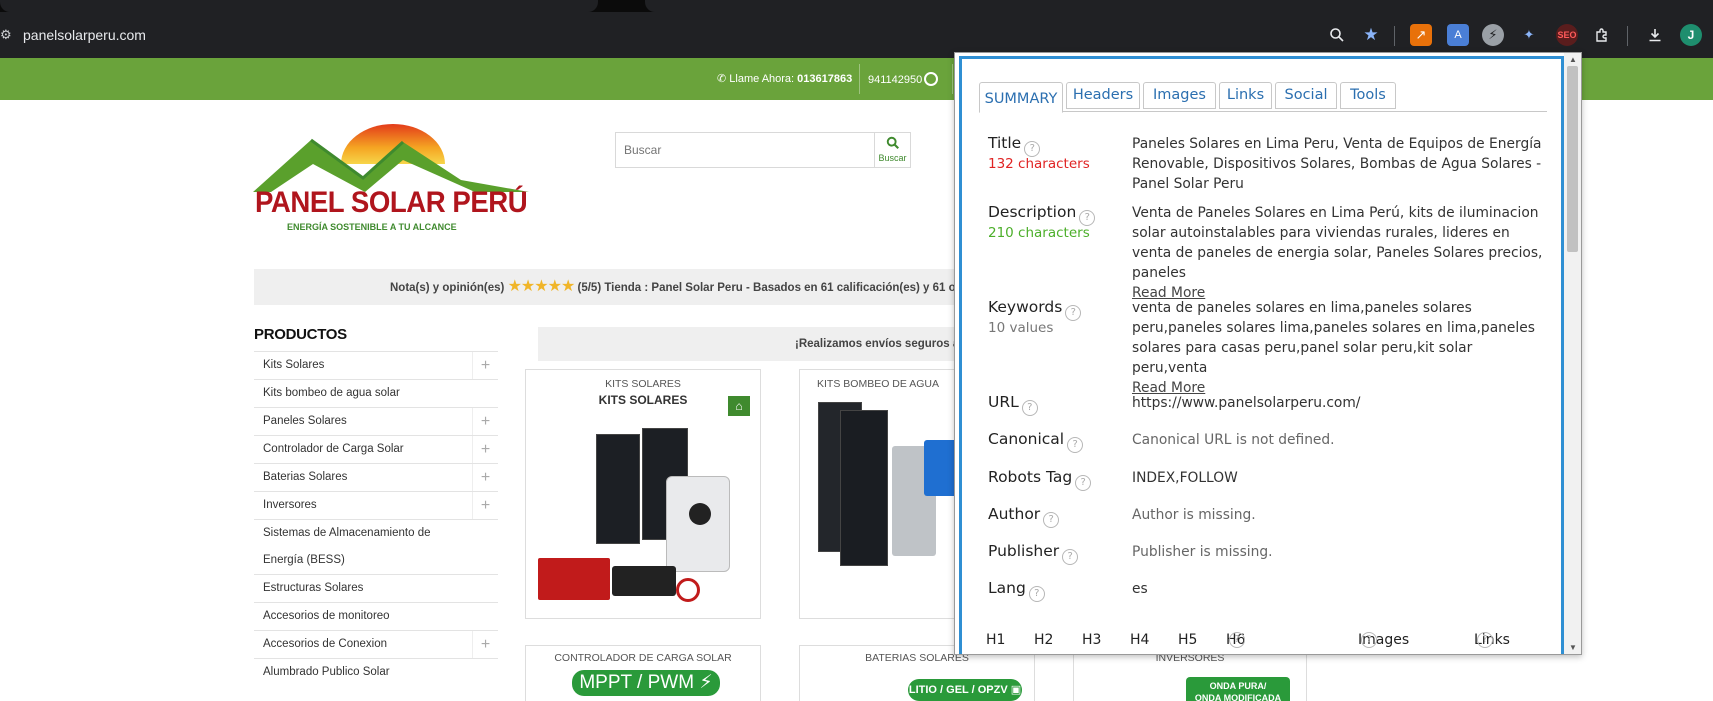 The image size is (1713, 701). Describe the element at coordinates (1627, 36) in the screenshot. I see `toolbar-divider` at that location.